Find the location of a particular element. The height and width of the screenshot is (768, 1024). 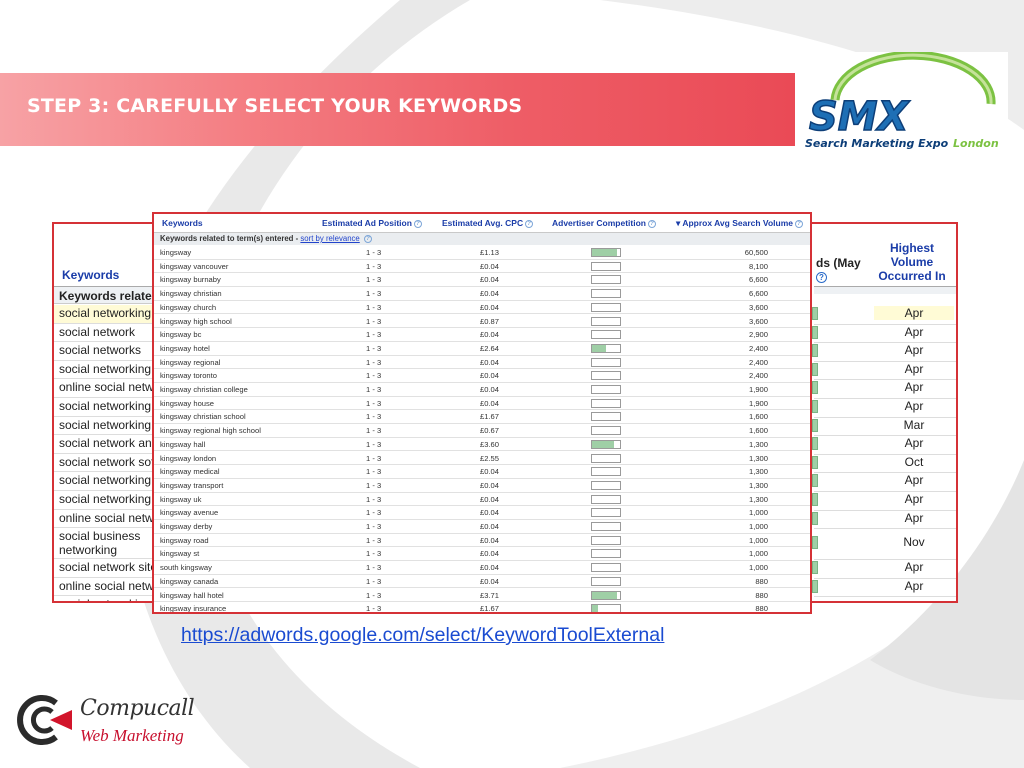

keyword-cell: kingsway hotel is located at coordinates (185, 348).